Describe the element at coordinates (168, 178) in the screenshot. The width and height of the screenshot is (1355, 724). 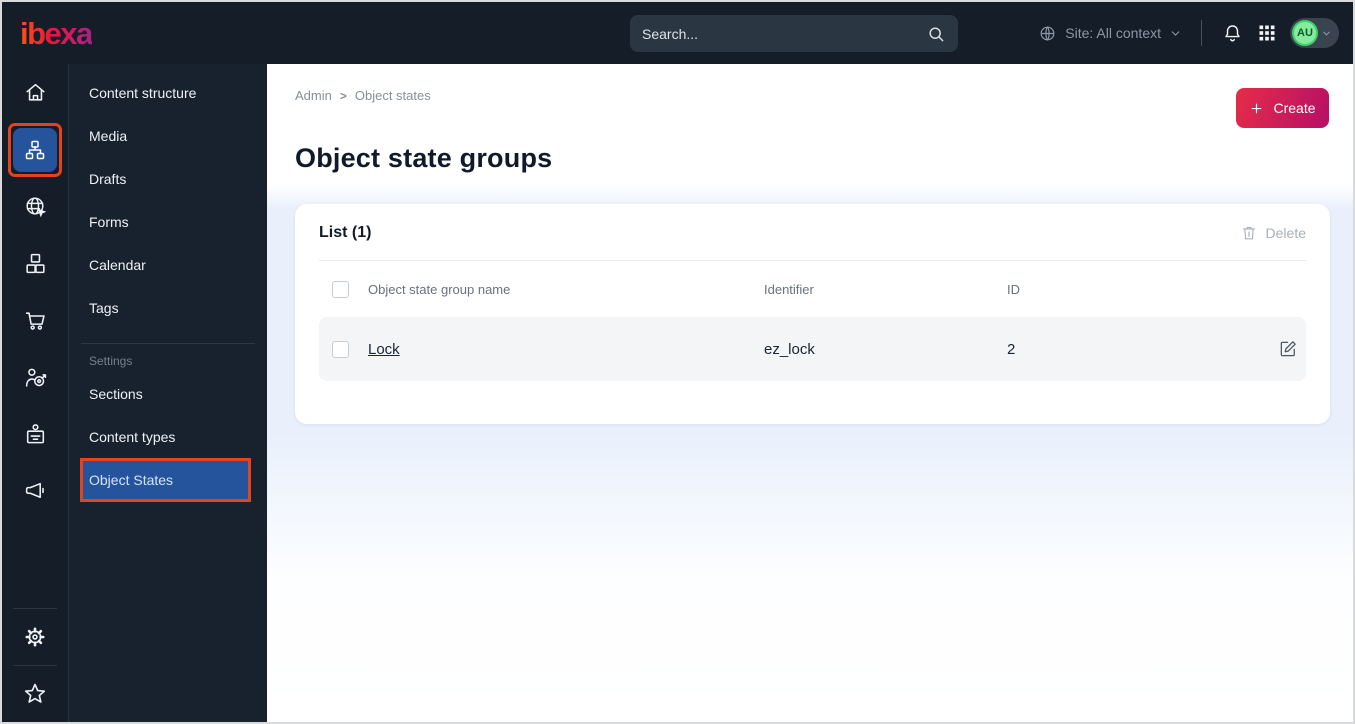
I see `menu-item-drafts: Drafts` at that location.